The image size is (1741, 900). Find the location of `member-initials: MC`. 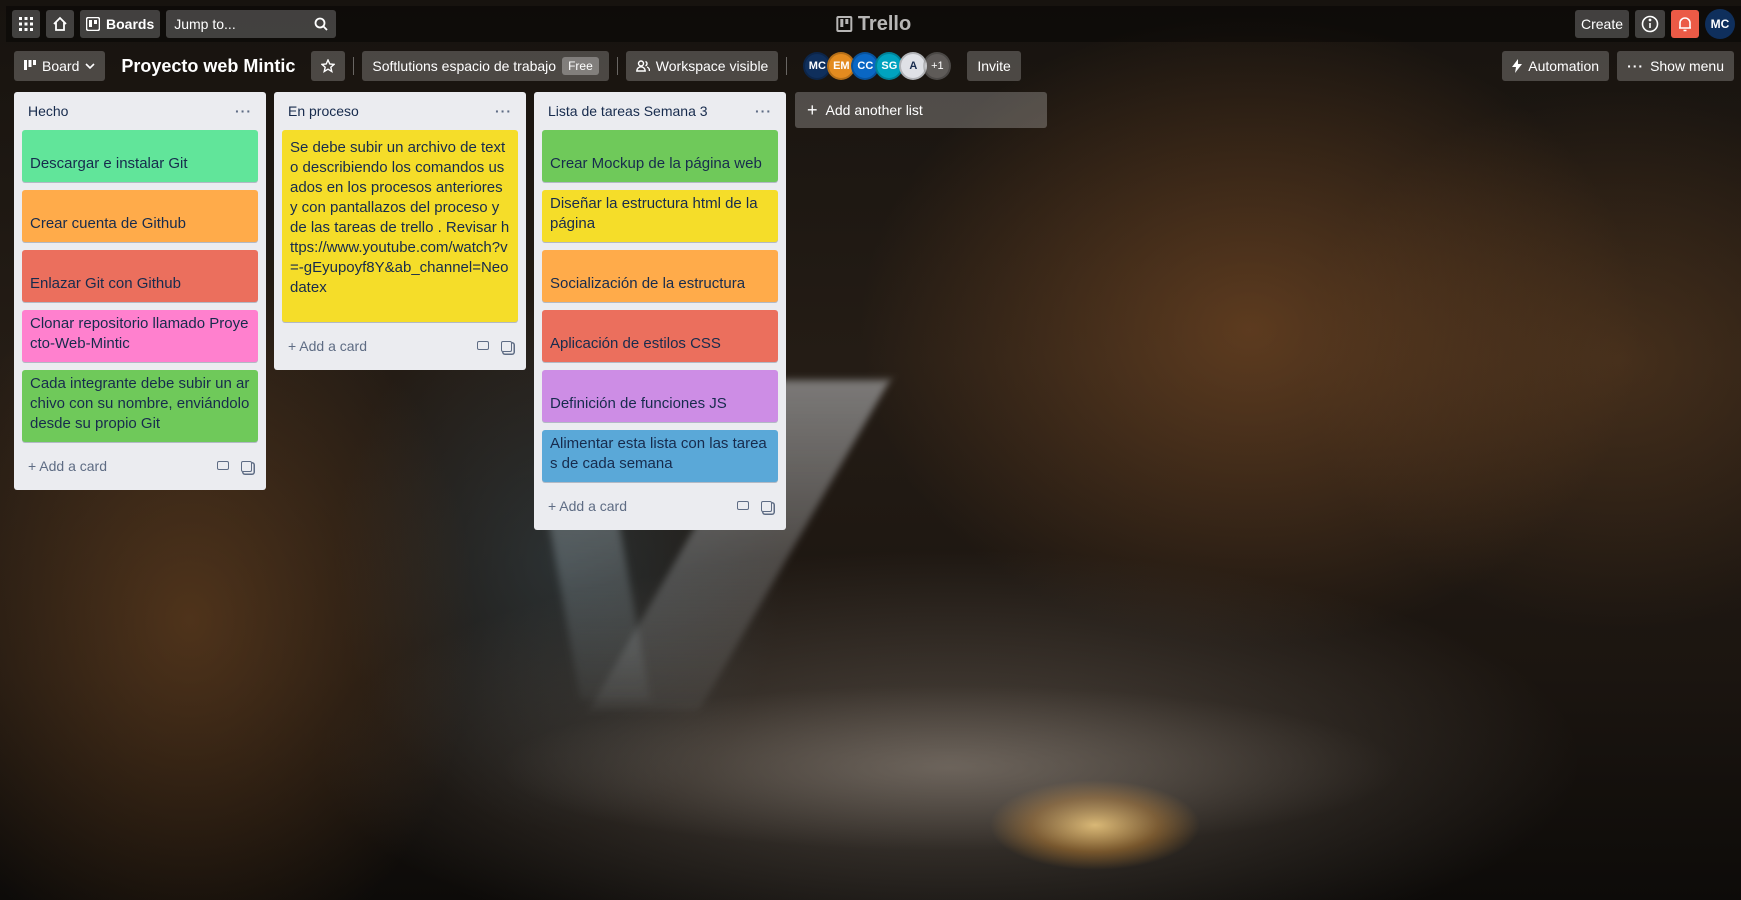

member-initials: MC is located at coordinates (817, 66).